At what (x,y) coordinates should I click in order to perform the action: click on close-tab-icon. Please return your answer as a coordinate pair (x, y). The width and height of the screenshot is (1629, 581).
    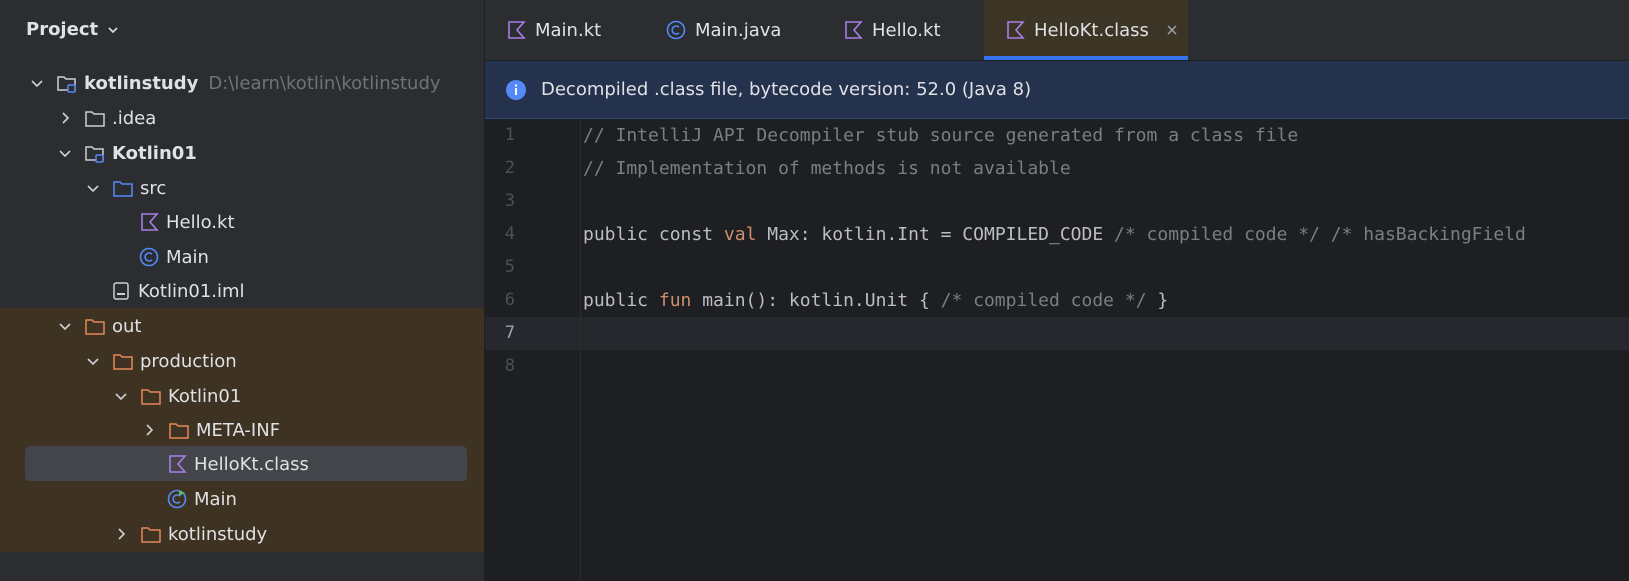
    Looking at the image, I should click on (1172, 30).